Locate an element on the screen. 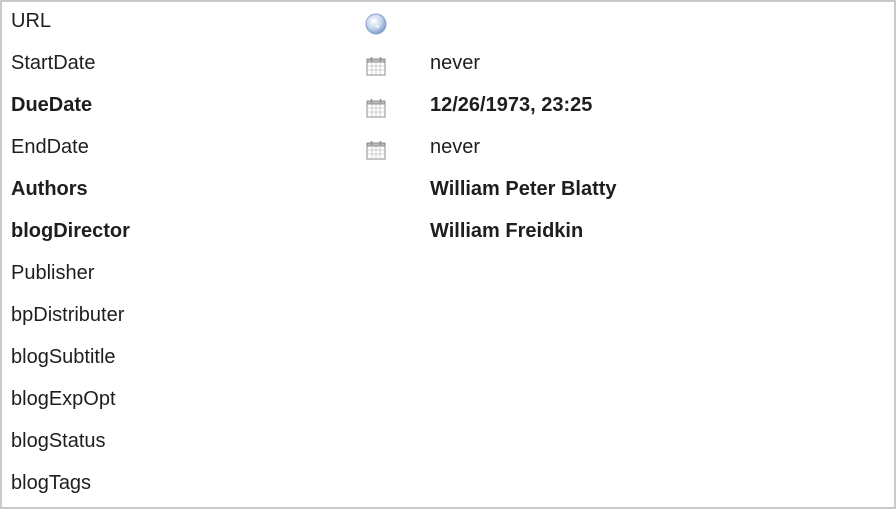 The width and height of the screenshot is (896, 513). field-label-blogstatus: blogStatus is located at coordinates (58, 441).